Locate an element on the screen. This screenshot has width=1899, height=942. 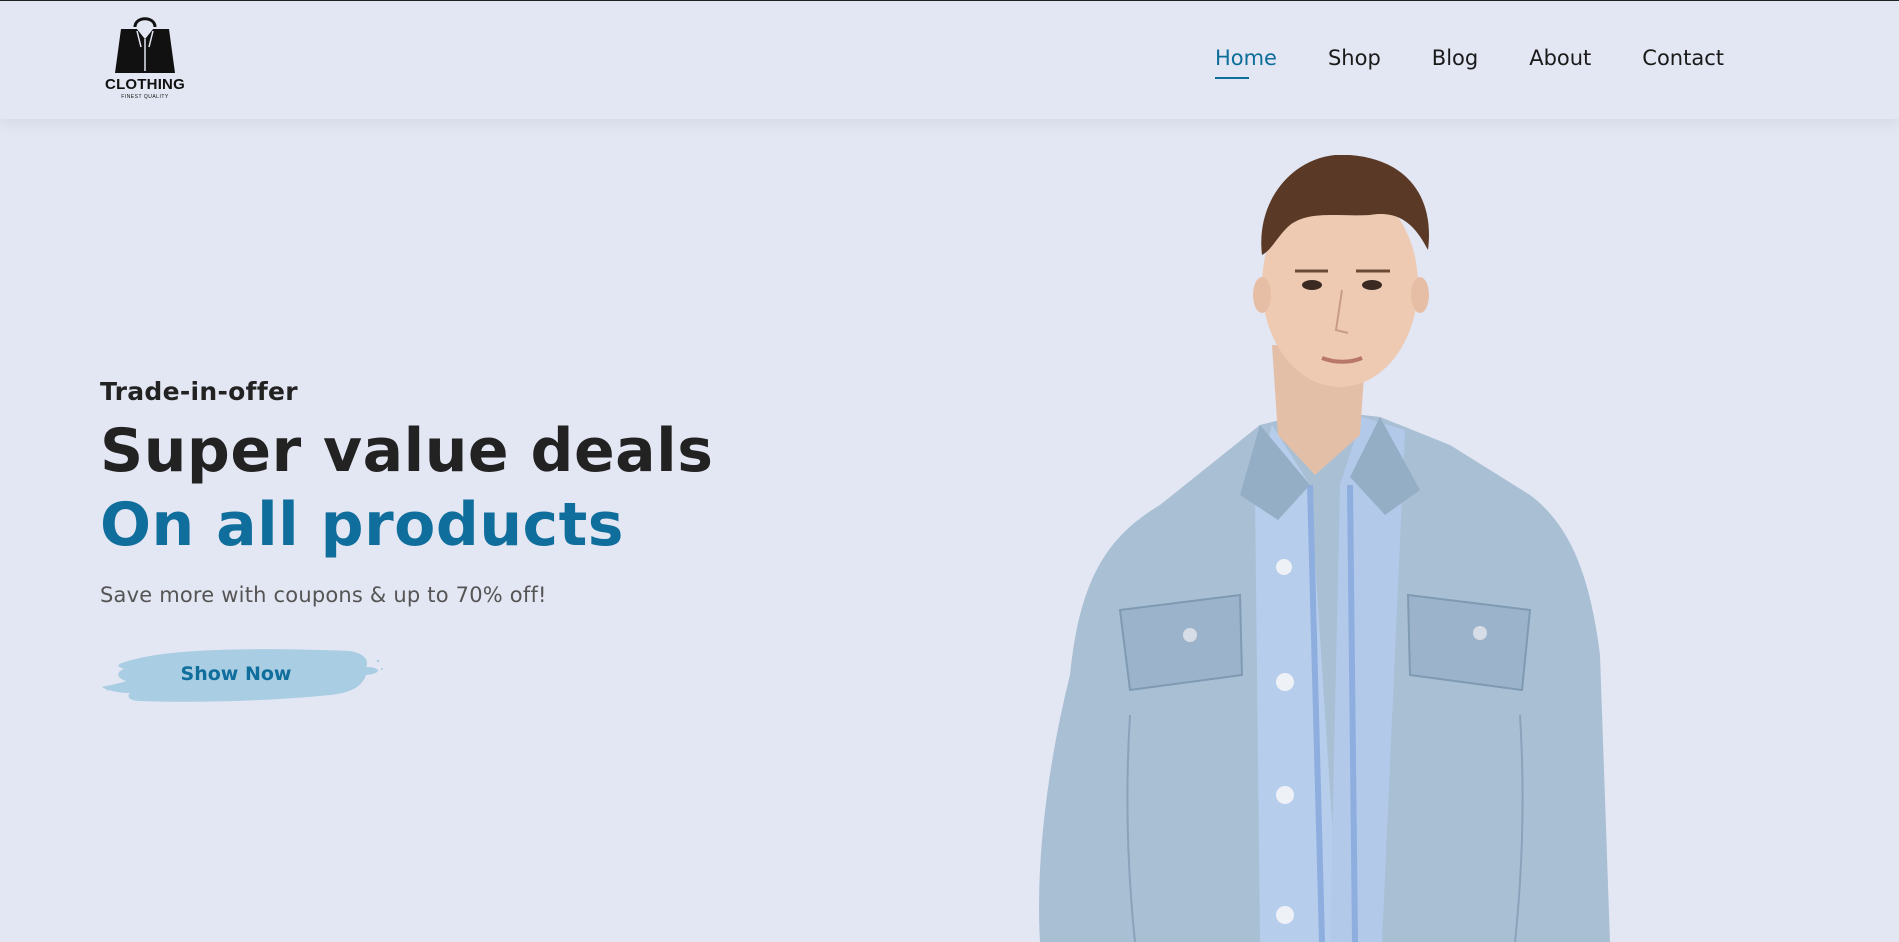
brand-name: CLOTHING is located at coordinates (145, 84).